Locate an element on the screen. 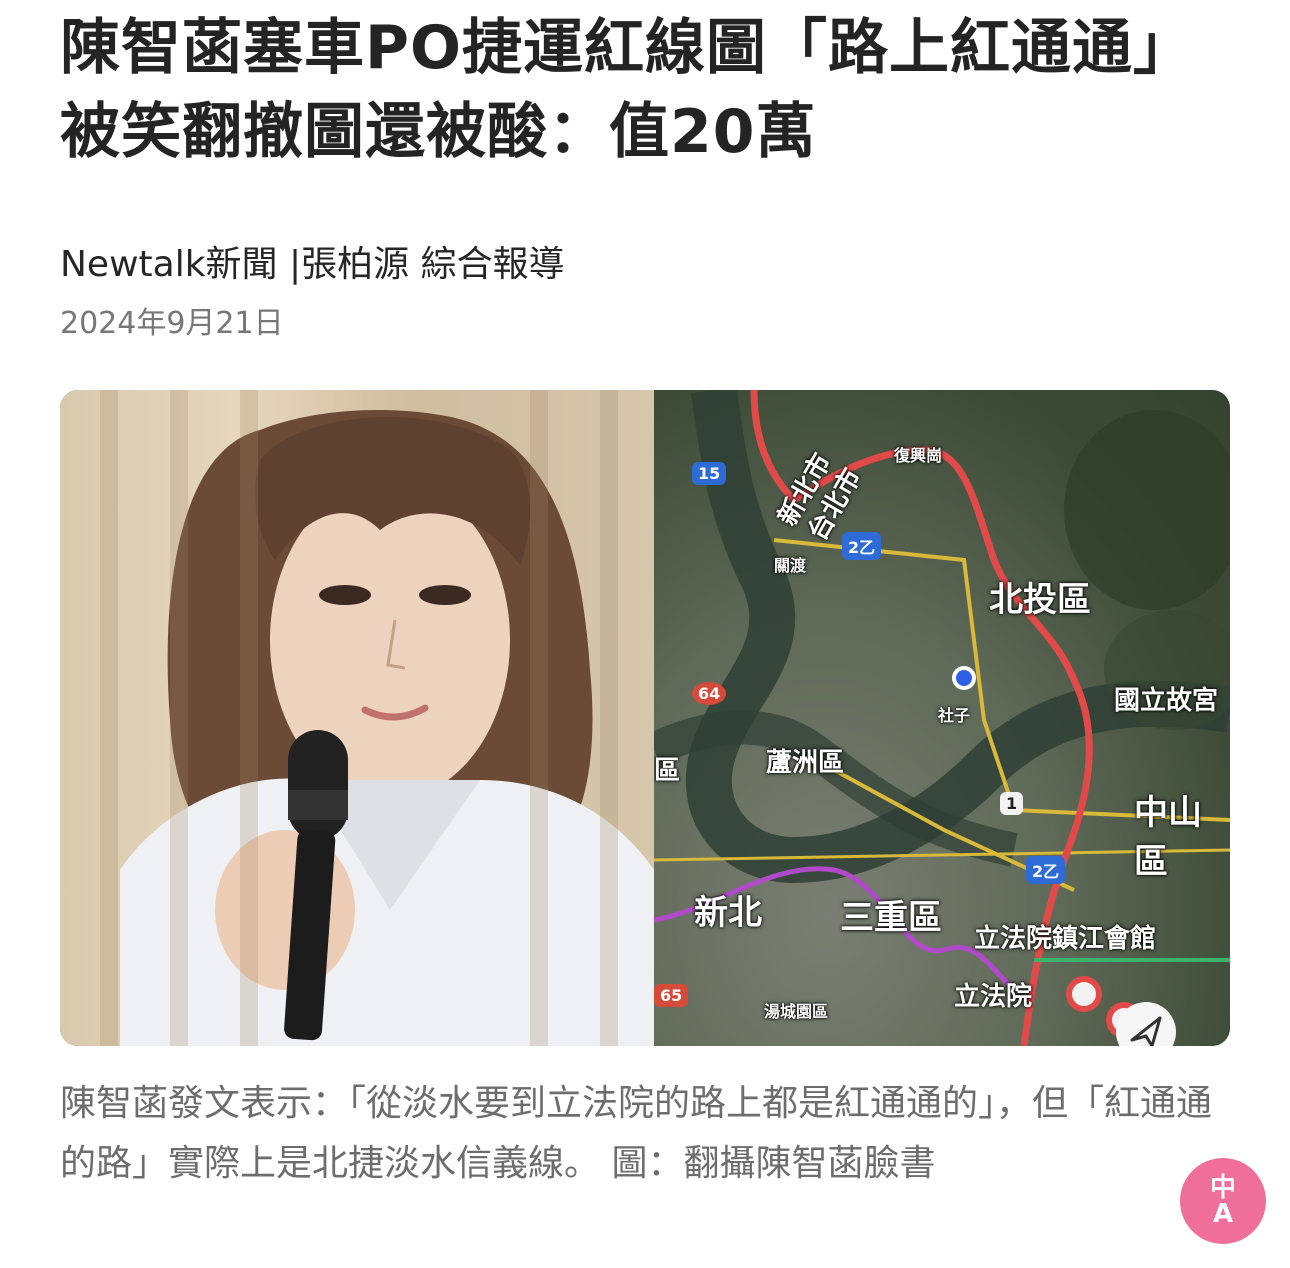  article-byline: Newtalk新聞 |張柏源 綜合報導 is located at coordinates (312, 265).